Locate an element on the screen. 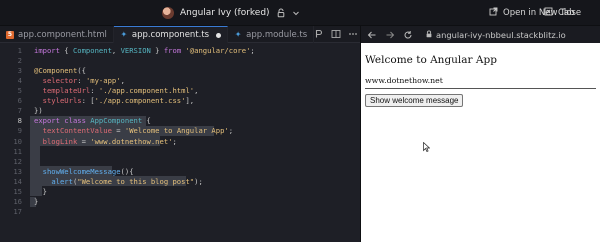 This screenshot has width=600, height=242. code-line: 14 alert("Welcome to this blog post"); is located at coordinates (180, 181).